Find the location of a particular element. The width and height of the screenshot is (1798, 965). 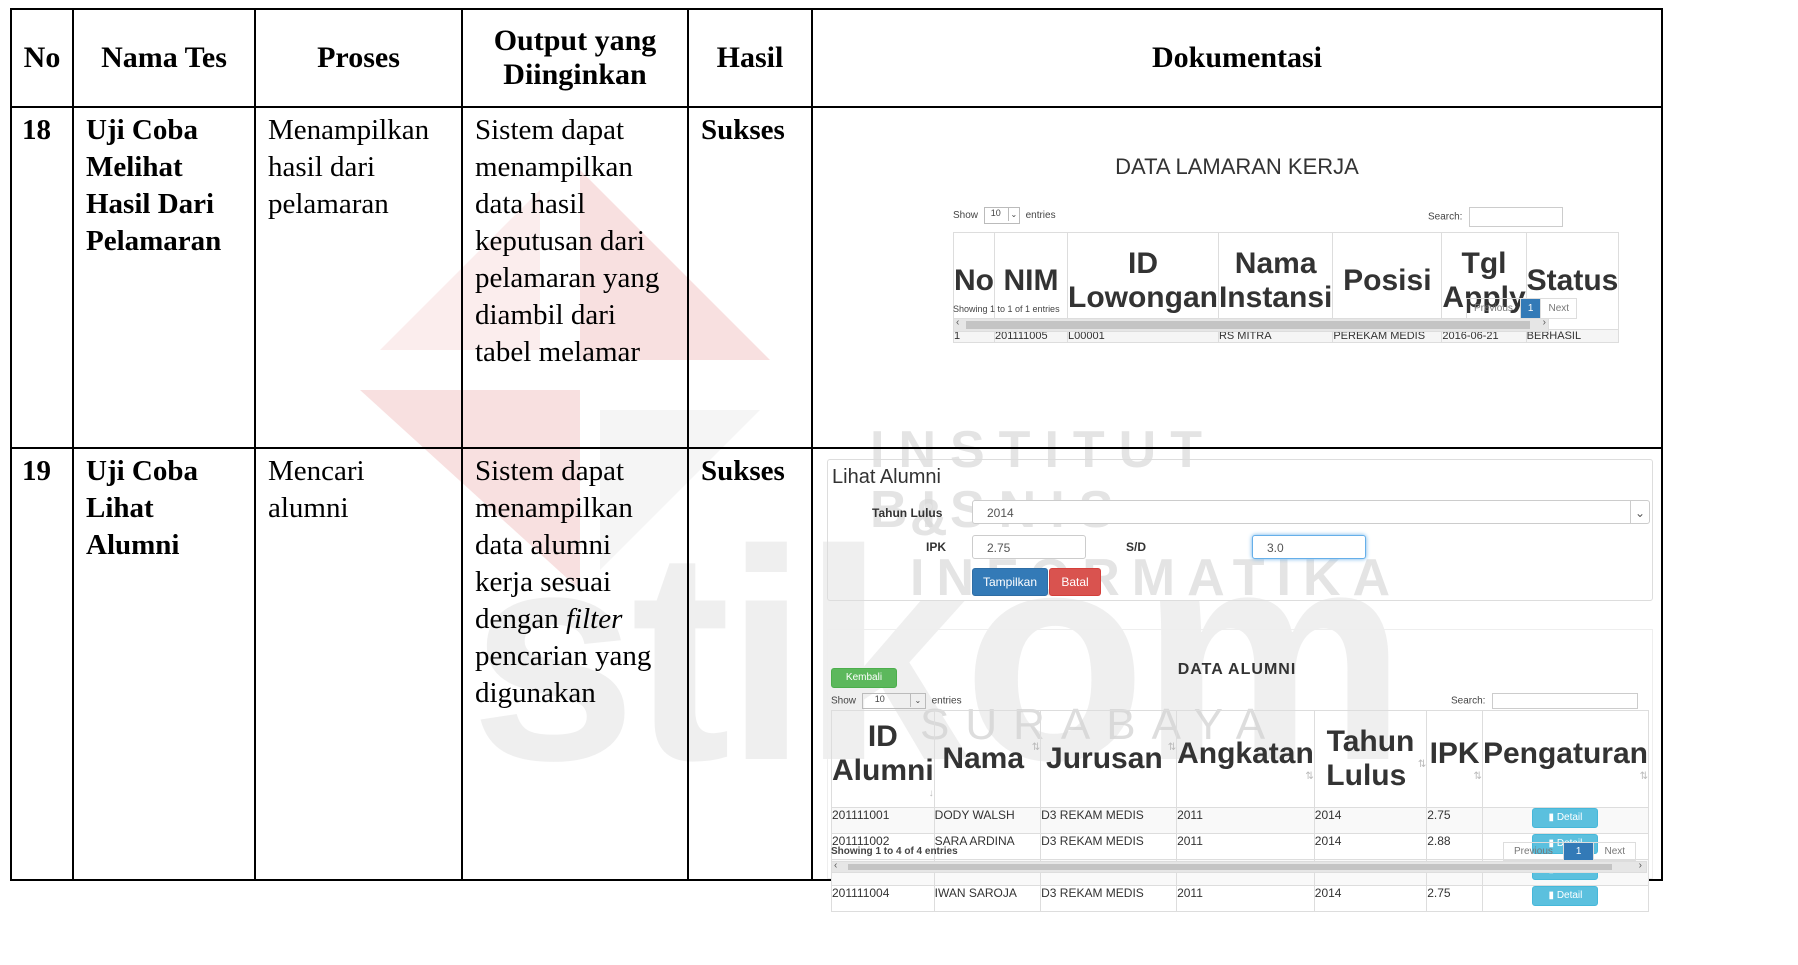

column-header: Posisi is located at coordinates (1387, 281).